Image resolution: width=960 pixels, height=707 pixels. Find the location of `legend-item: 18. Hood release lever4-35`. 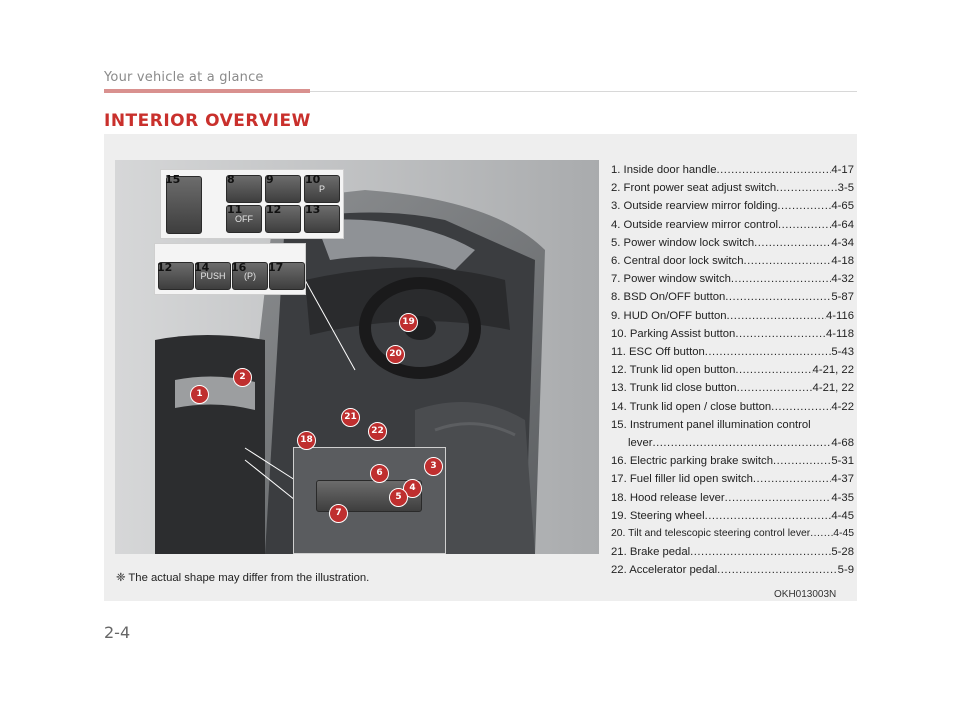

legend-item: 18. Hood release lever4-35 is located at coordinates (732, 498).